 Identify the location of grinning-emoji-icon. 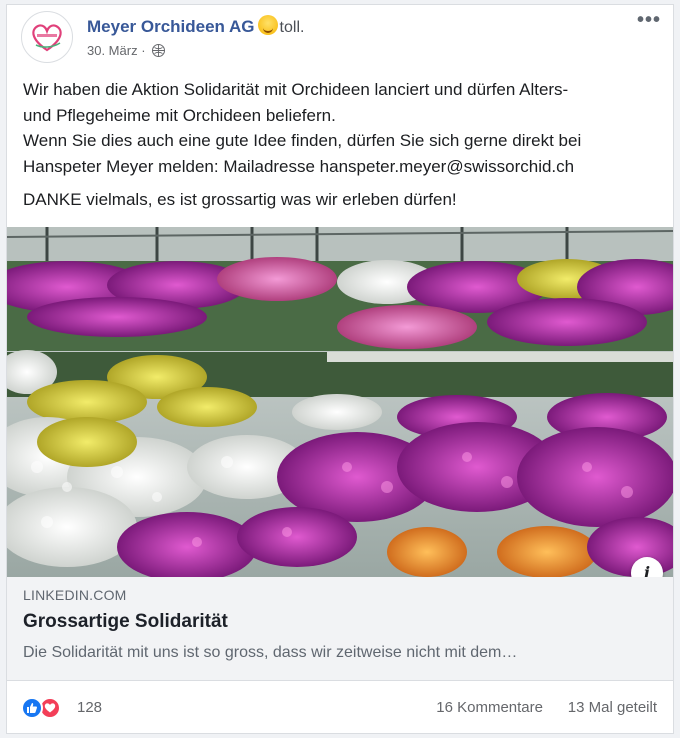
(267, 25).